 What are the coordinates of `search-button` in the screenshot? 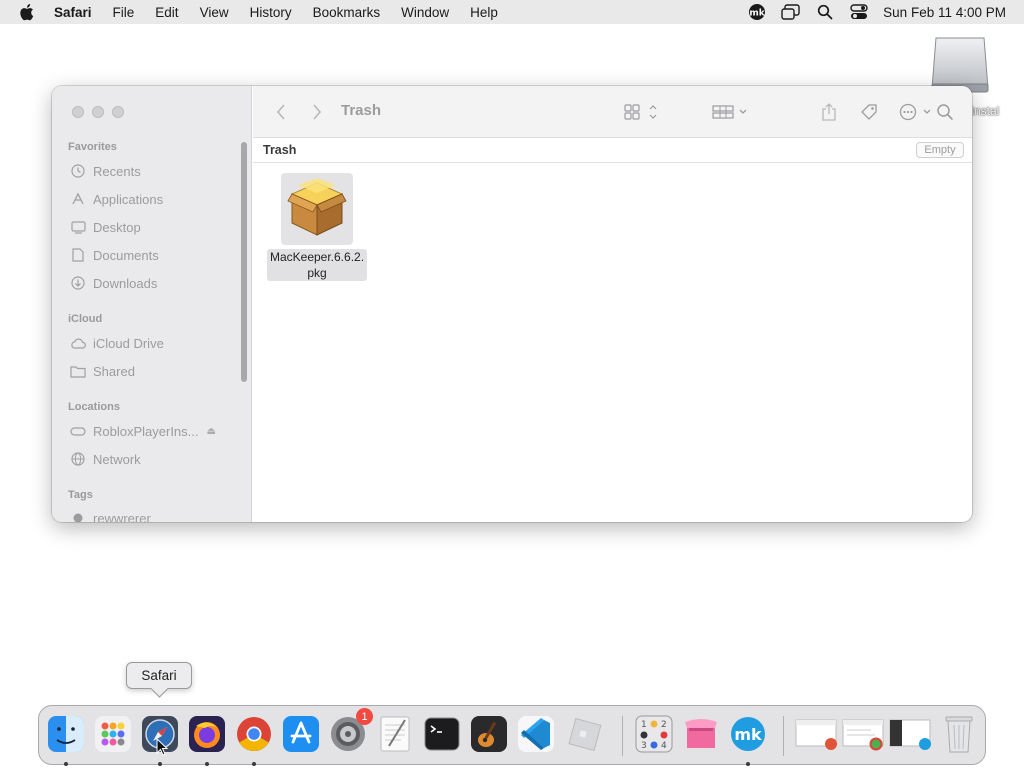 It's located at (945, 112).